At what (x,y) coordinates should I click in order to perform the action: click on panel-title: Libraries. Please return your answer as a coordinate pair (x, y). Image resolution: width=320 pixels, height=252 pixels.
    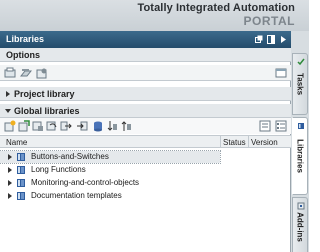
    Looking at the image, I should click on (25, 39).